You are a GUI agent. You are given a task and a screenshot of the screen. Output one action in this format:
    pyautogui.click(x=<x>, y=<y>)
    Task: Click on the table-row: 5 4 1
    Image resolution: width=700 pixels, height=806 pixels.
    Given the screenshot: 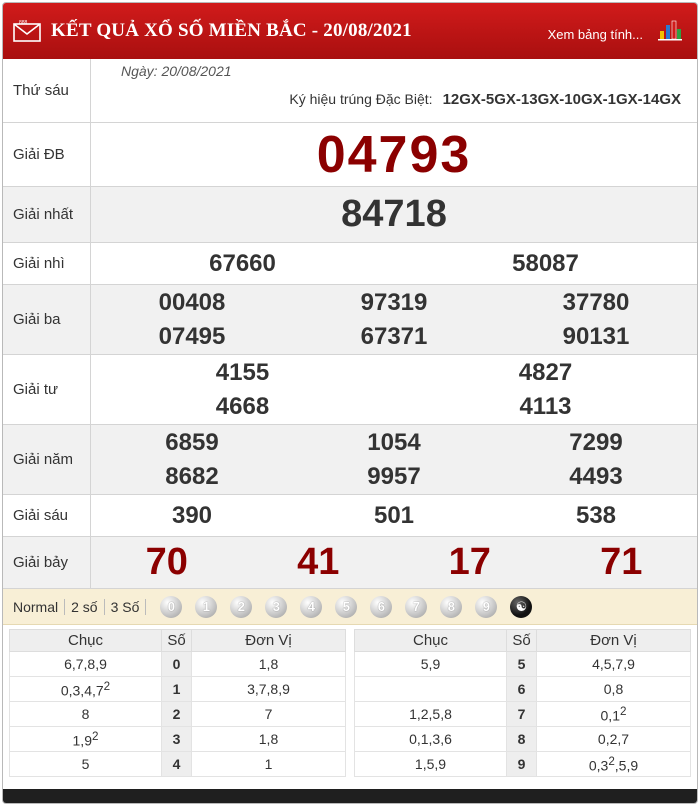 What is the action you would take?
    pyautogui.click(x=177, y=764)
    